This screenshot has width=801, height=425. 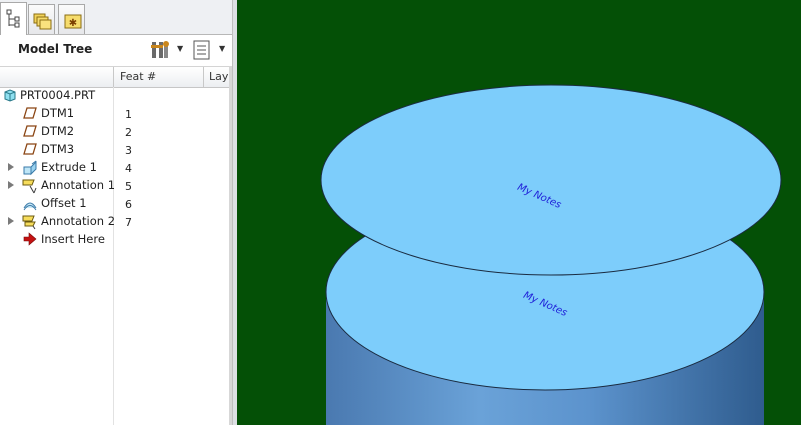 What do you see at coordinates (116, 96) in the screenshot?
I see `tree-root: PRT0004.PRT` at bounding box center [116, 96].